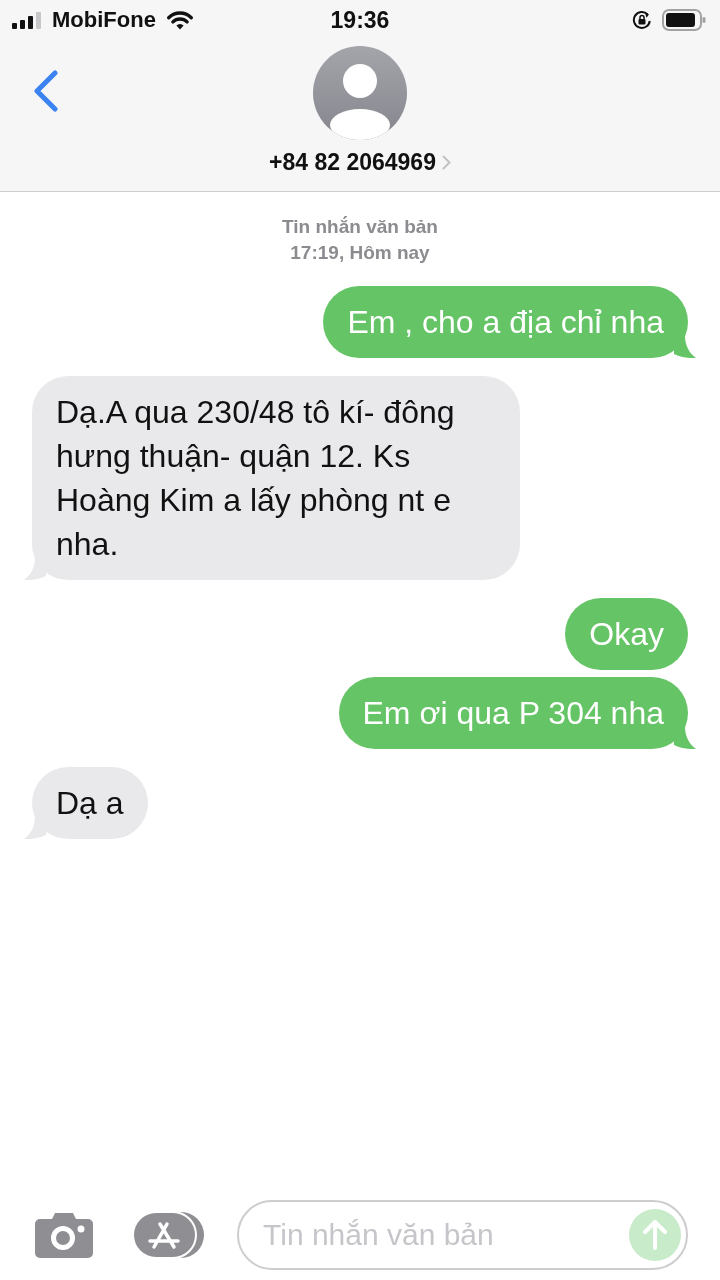 Image resolution: width=720 pixels, height=1280 pixels. Describe the element at coordinates (27, 20) in the screenshot. I see `signal-icon` at that location.